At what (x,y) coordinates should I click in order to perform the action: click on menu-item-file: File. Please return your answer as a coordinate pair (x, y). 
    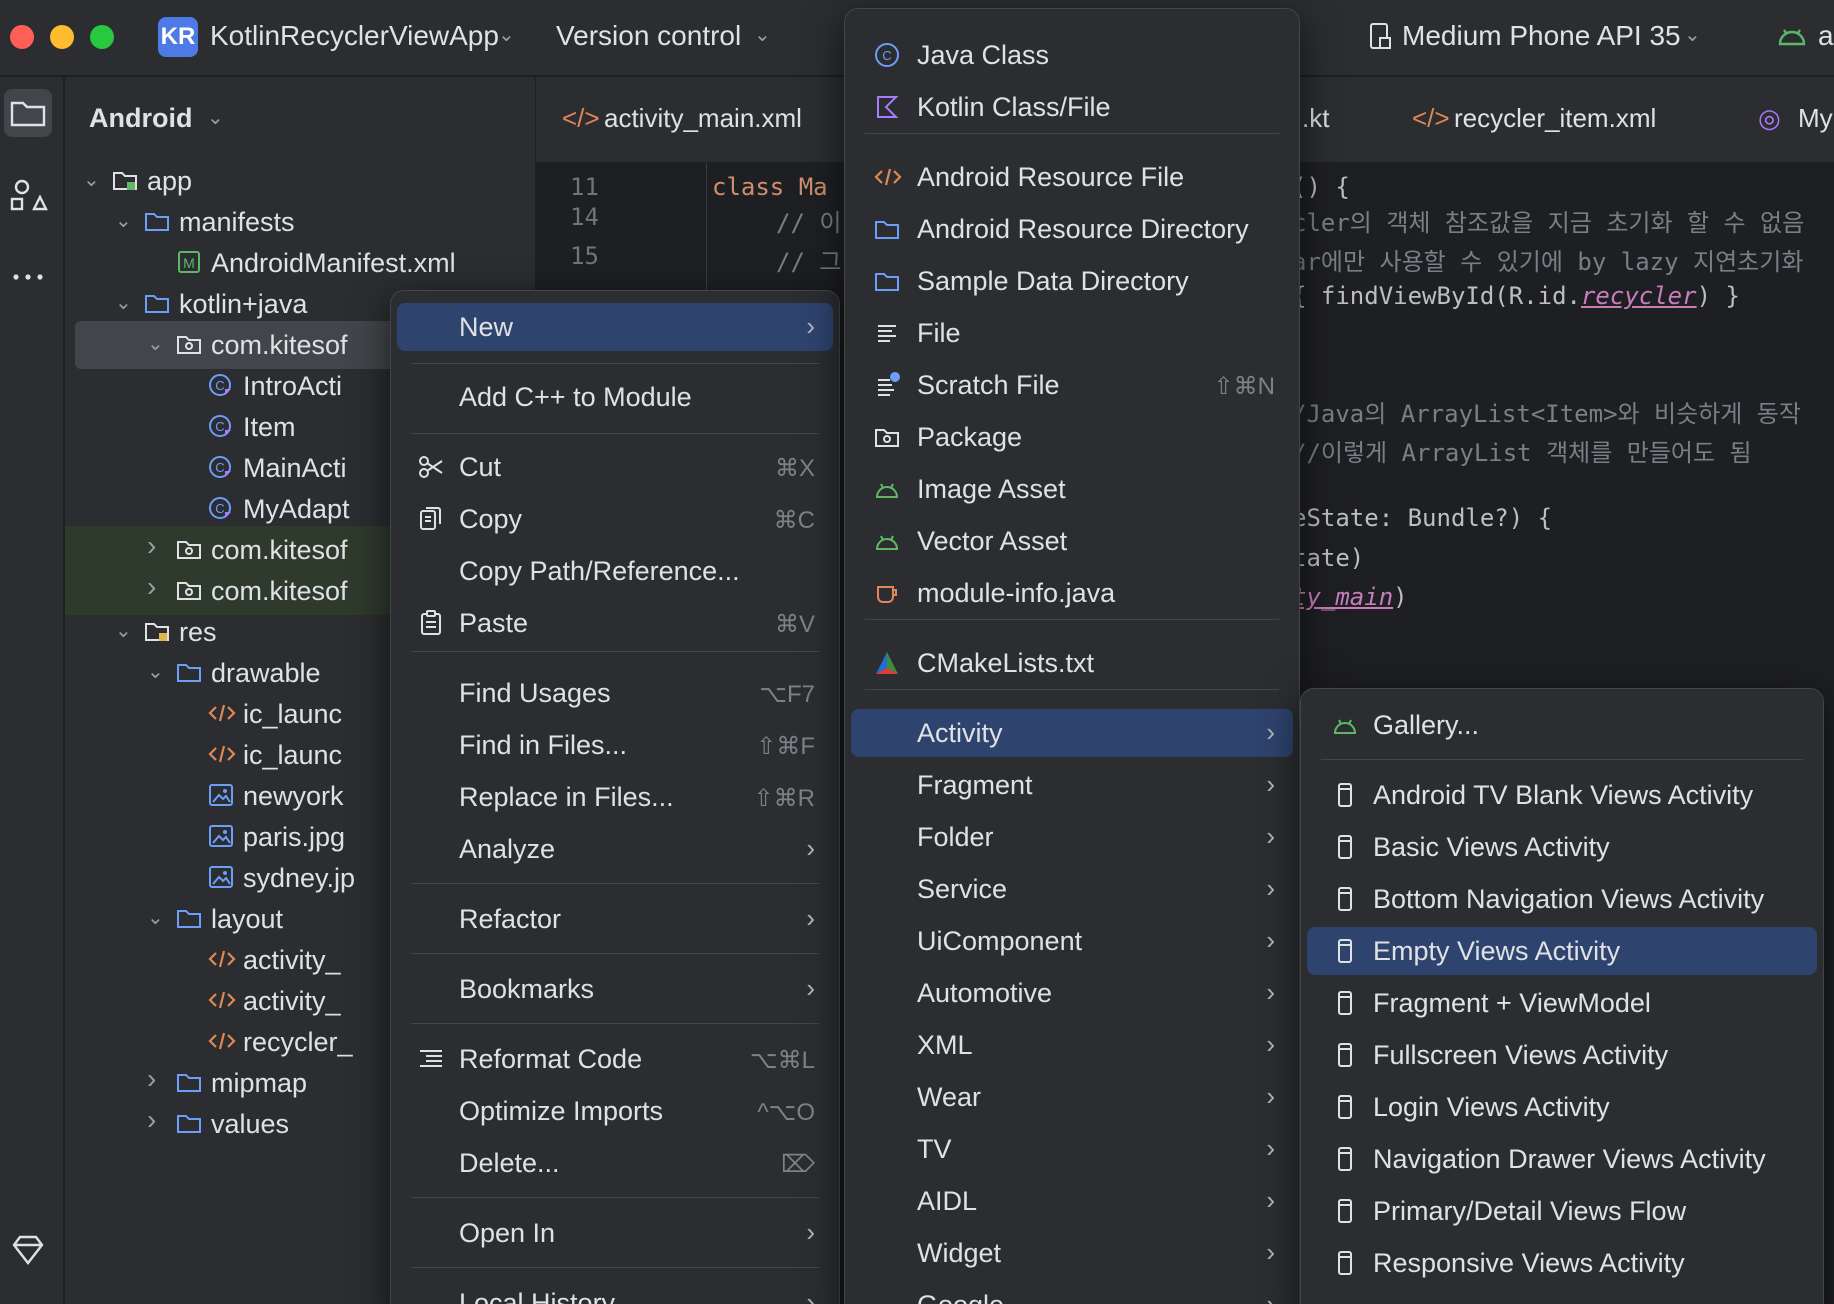
    Looking at the image, I should click on (1072, 333).